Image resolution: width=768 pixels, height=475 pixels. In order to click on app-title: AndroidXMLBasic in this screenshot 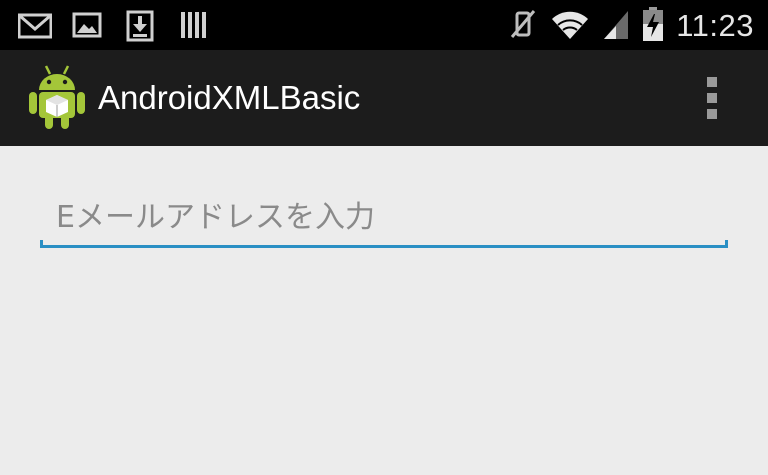, I will do `click(229, 97)`.